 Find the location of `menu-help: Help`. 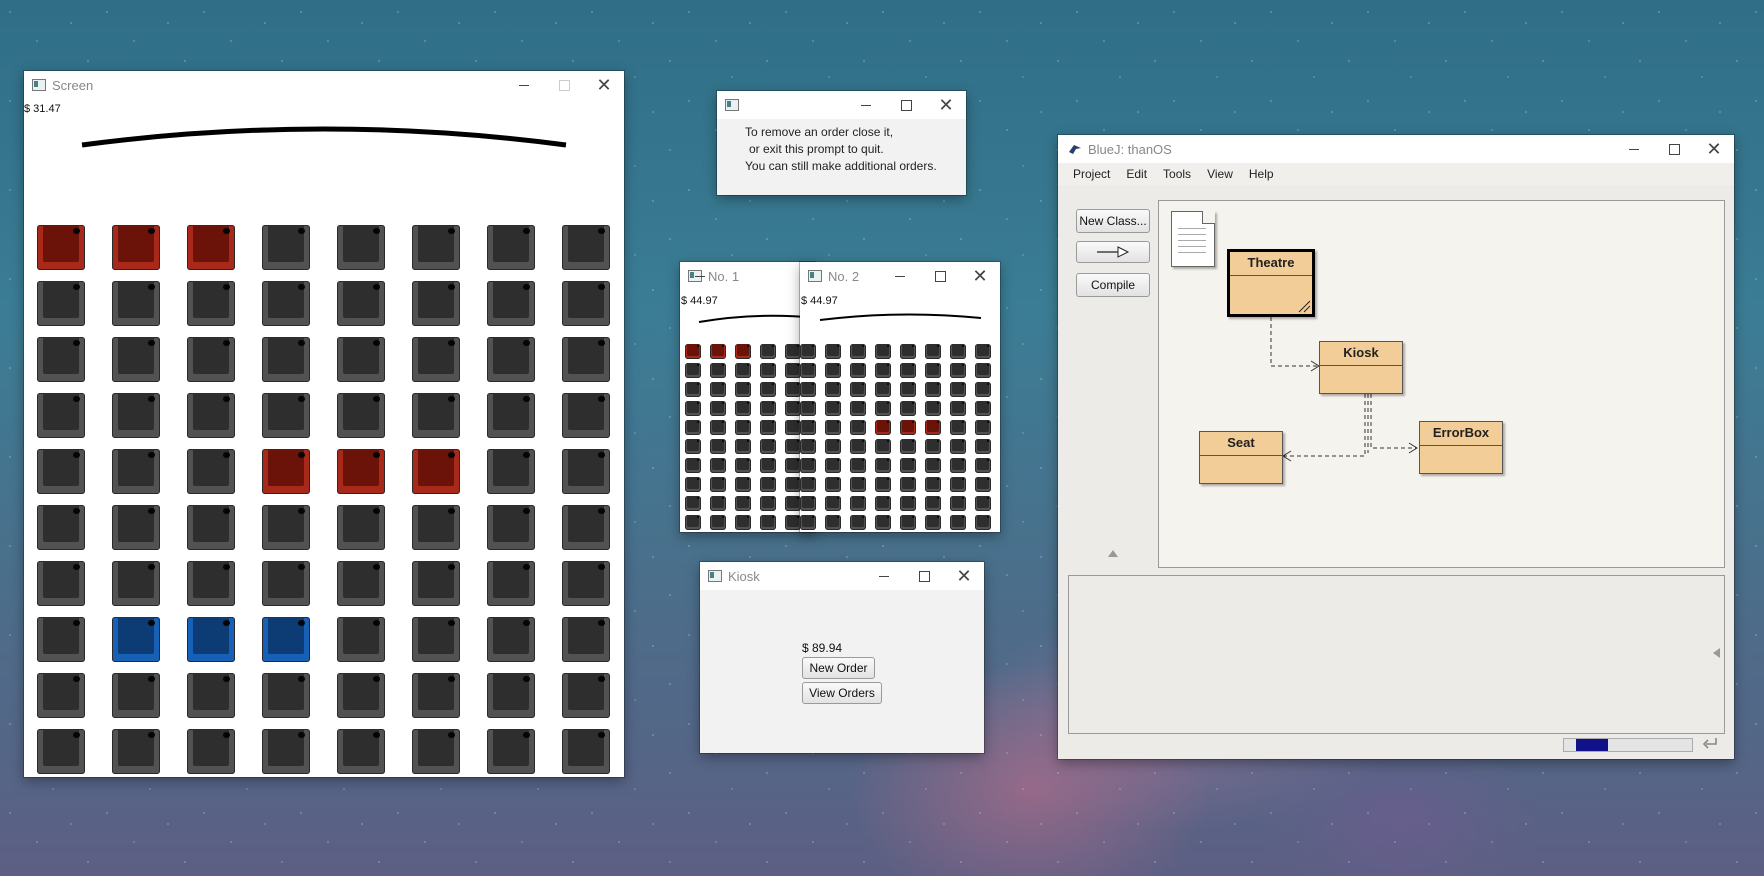

menu-help: Help is located at coordinates (1261, 174).